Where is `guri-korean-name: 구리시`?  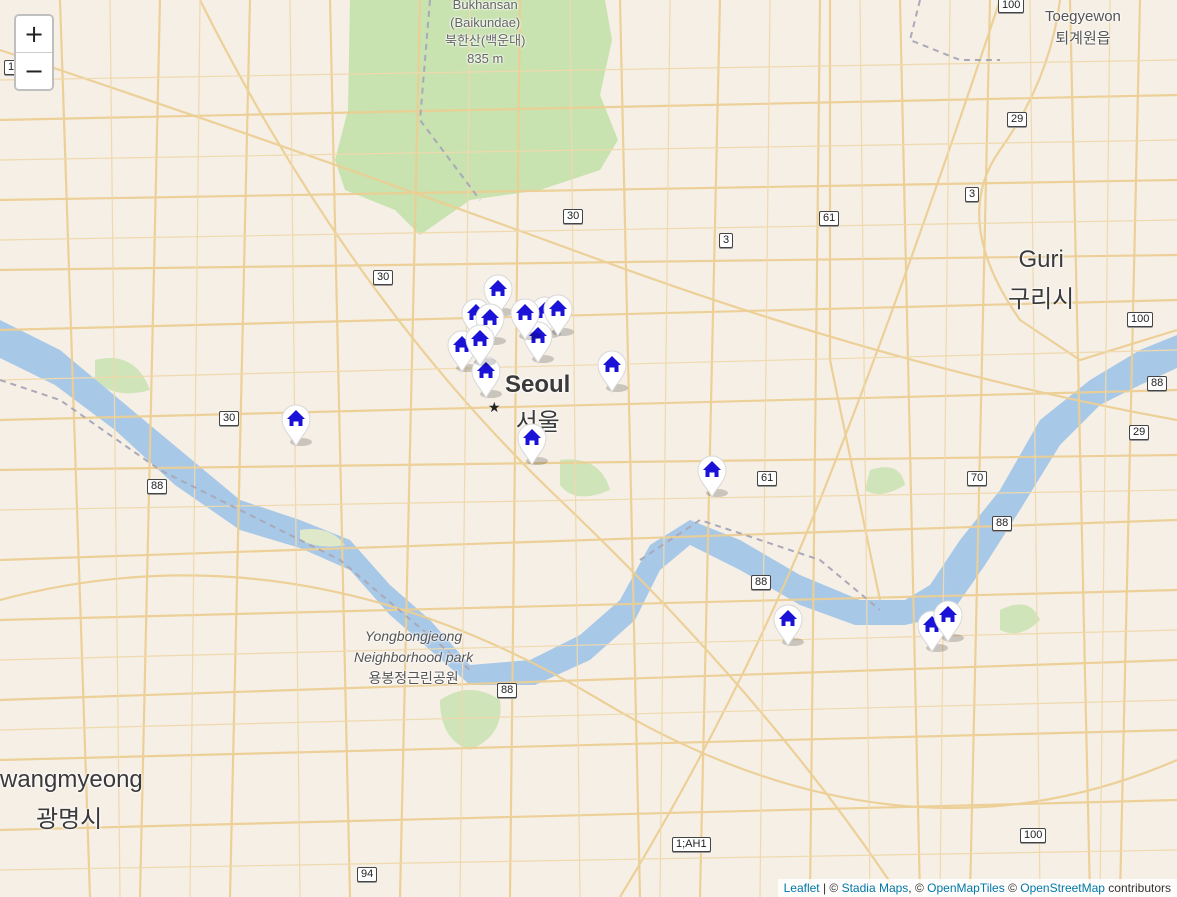 guri-korean-name: 구리시 is located at coordinates (1041, 299).